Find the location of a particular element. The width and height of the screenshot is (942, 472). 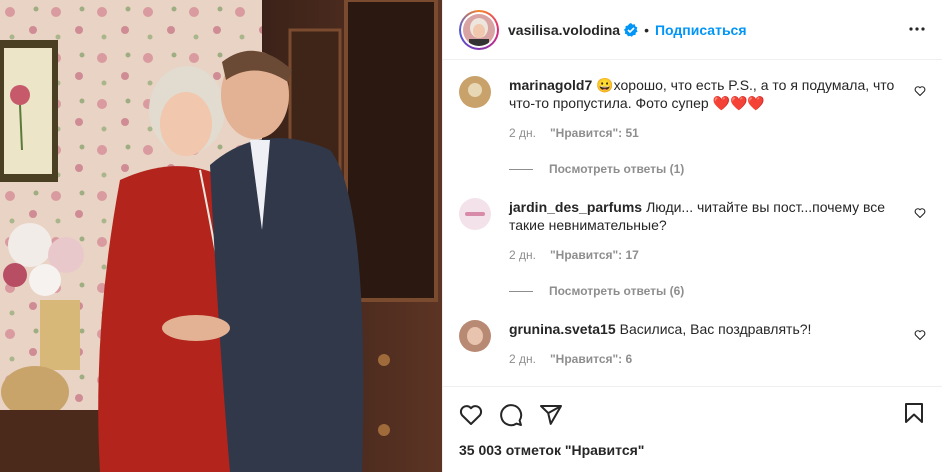

share-icon is located at coordinates (551, 415).